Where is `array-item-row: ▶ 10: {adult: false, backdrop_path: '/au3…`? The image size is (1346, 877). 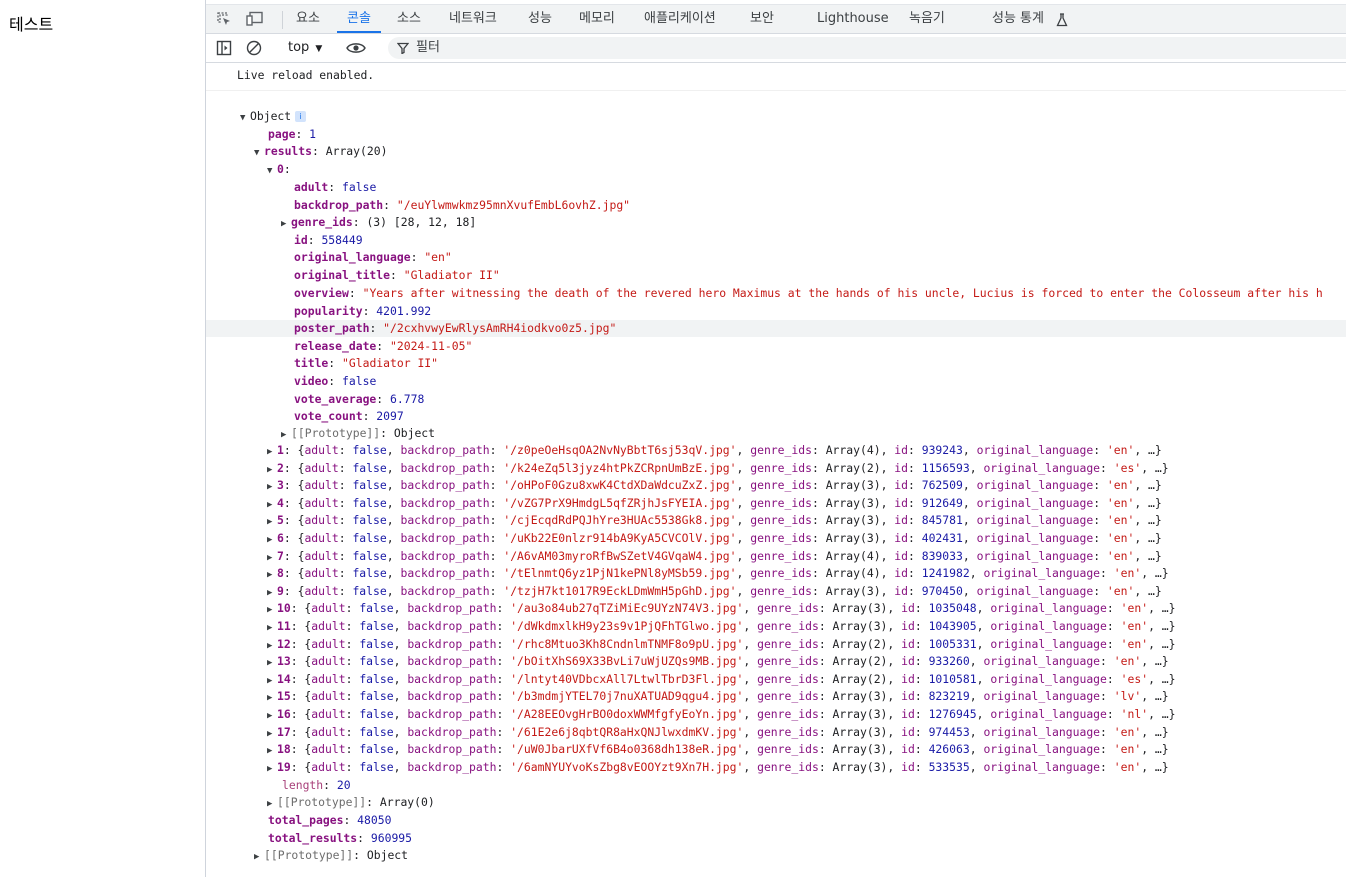
array-item-row: ▶ 10: {adult: false, backdrop_path: '/au3… is located at coordinates (721, 608).